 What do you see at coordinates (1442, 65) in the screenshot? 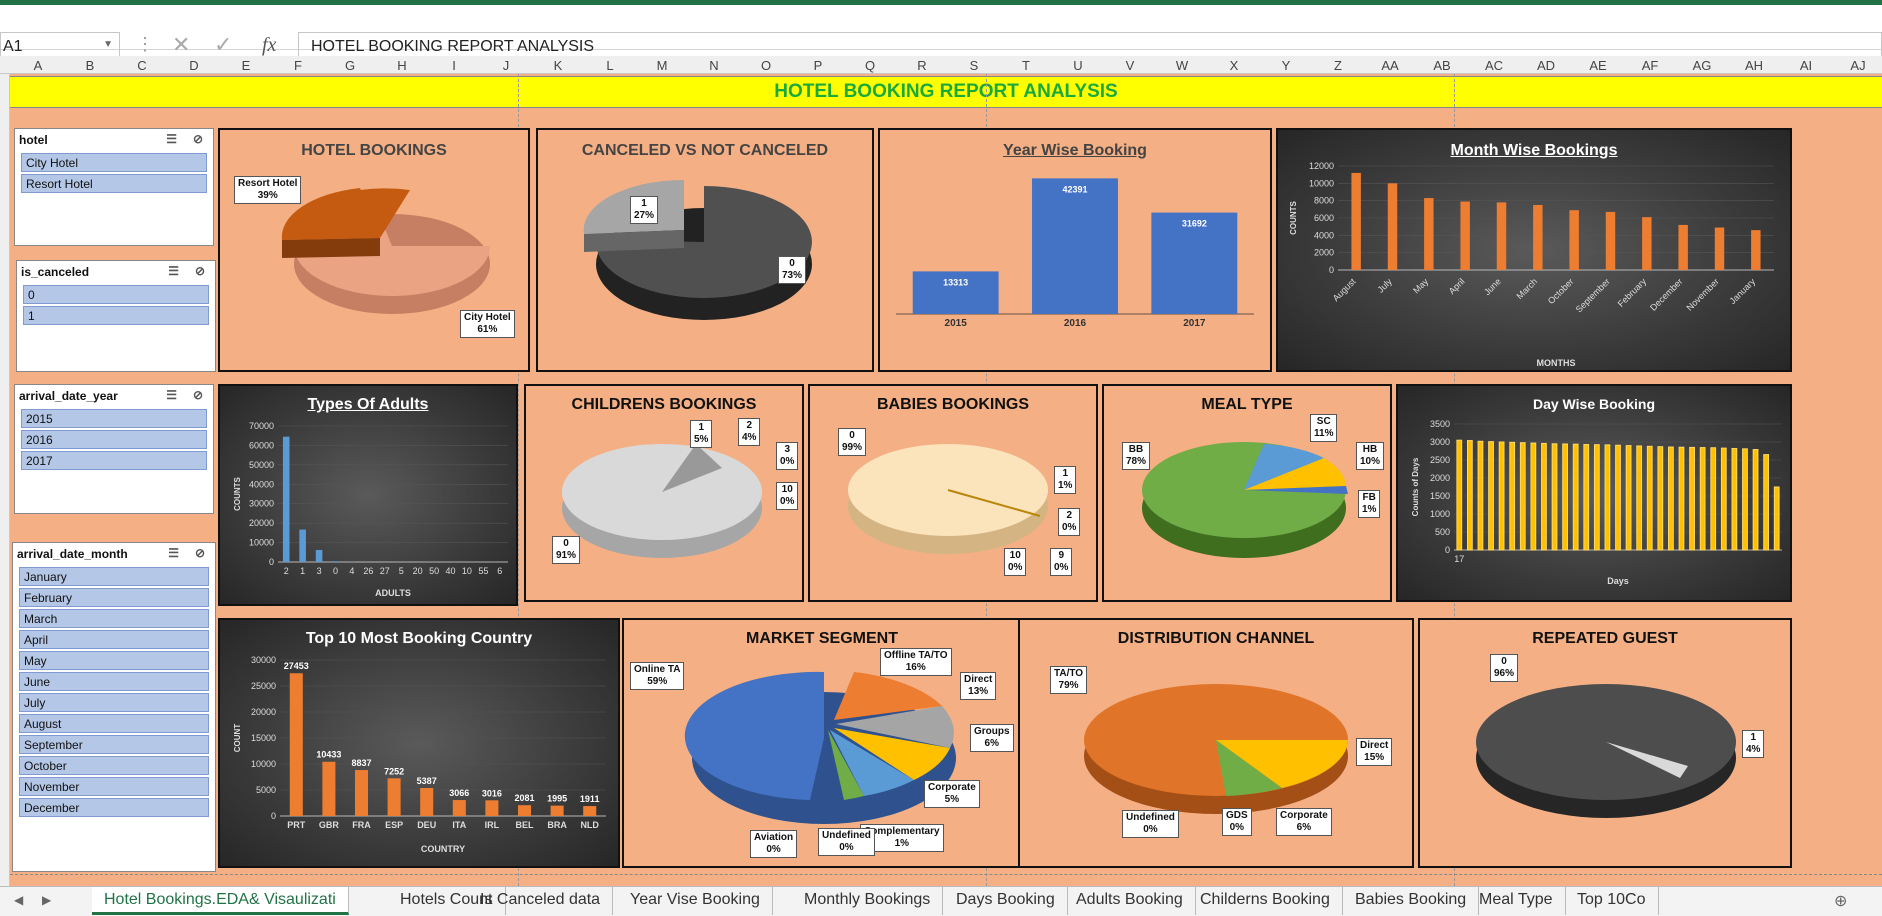
I see `column-header: AB` at bounding box center [1442, 65].